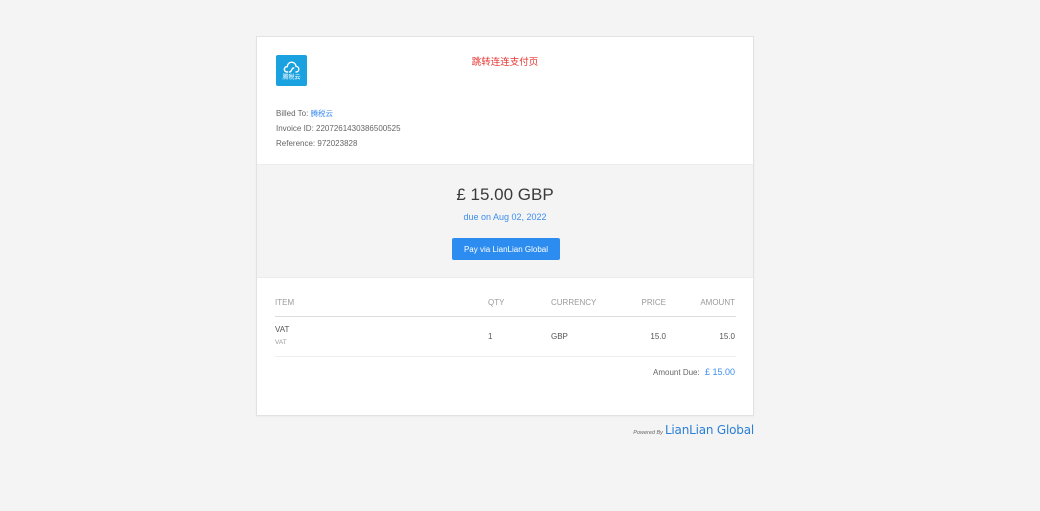  I want to click on row-currency: GBP, so click(559, 336).